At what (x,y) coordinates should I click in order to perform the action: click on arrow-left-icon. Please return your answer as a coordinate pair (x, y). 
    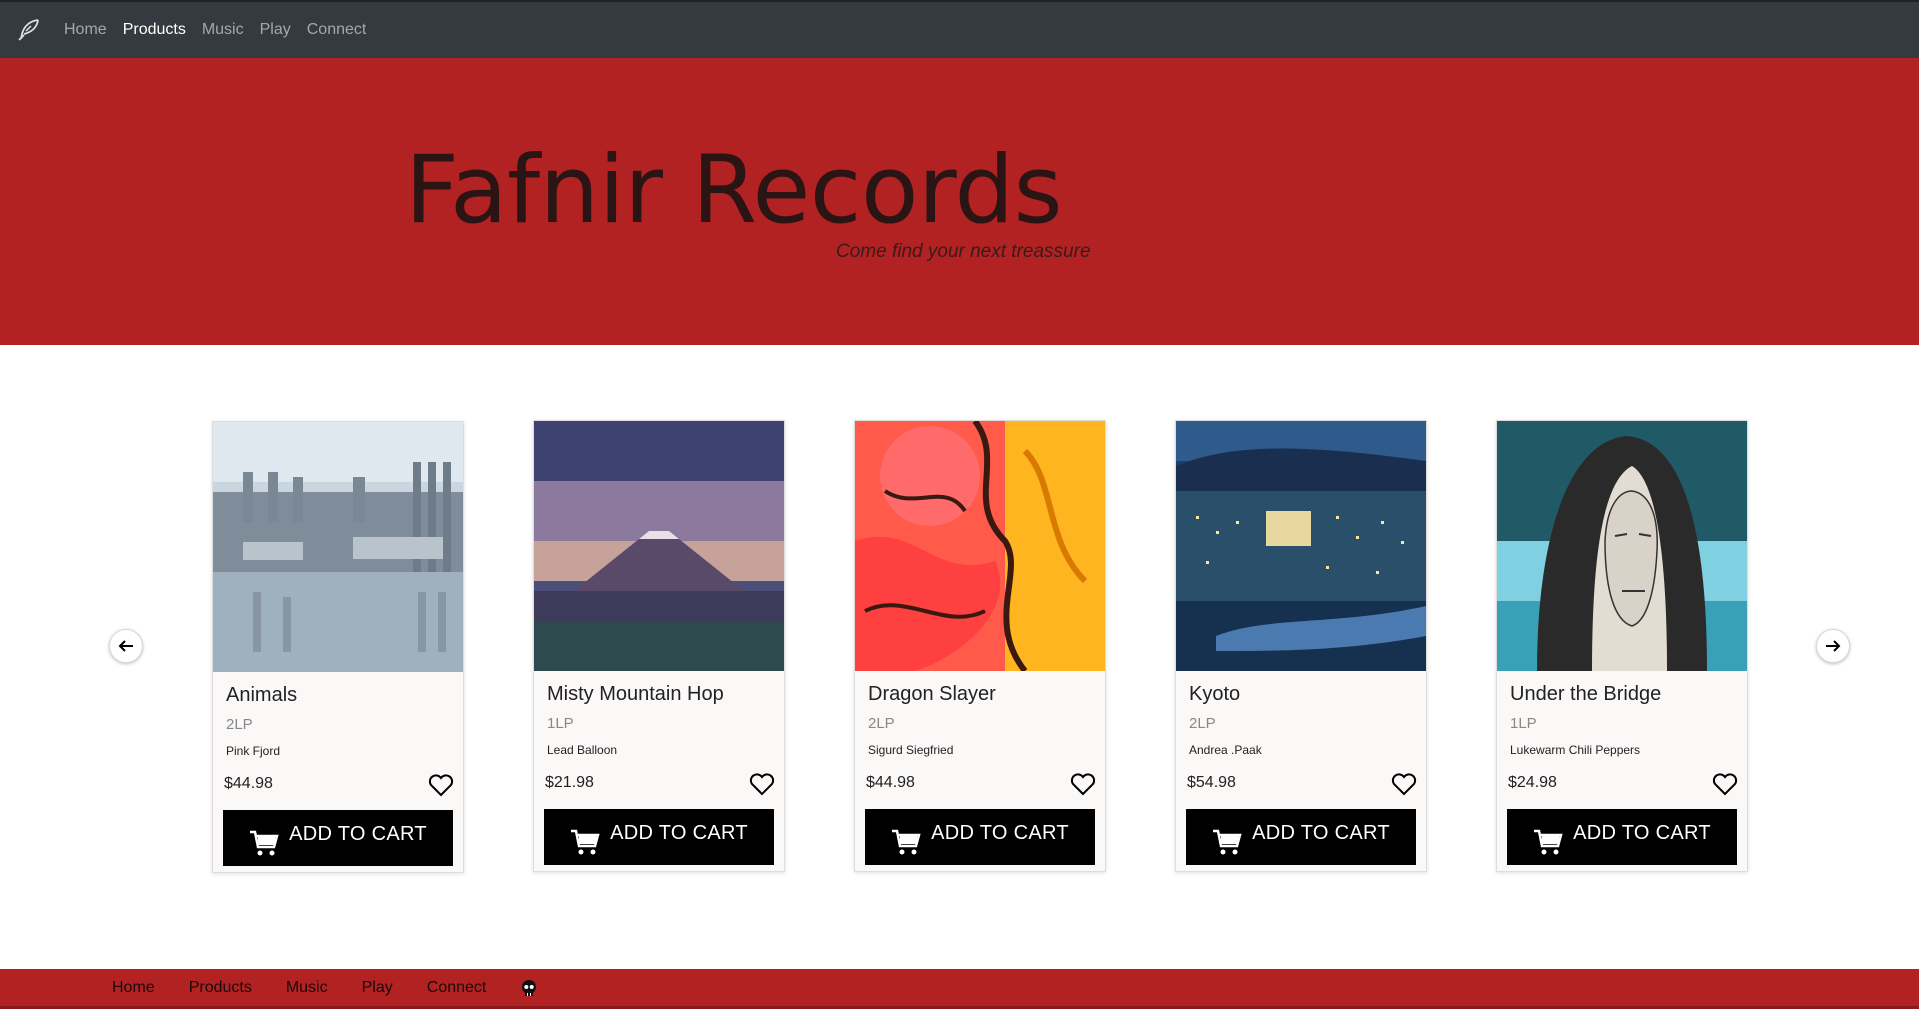
    Looking at the image, I should click on (125, 646).